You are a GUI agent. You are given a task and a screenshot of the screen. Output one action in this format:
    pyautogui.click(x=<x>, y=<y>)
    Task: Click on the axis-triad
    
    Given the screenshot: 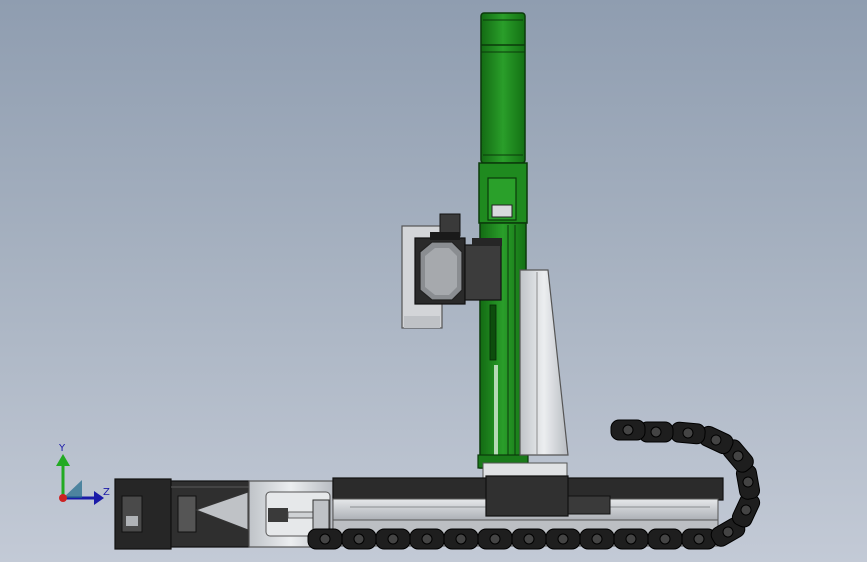 What is the action you would take?
    pyautogui.click(x=80, y=479)
    